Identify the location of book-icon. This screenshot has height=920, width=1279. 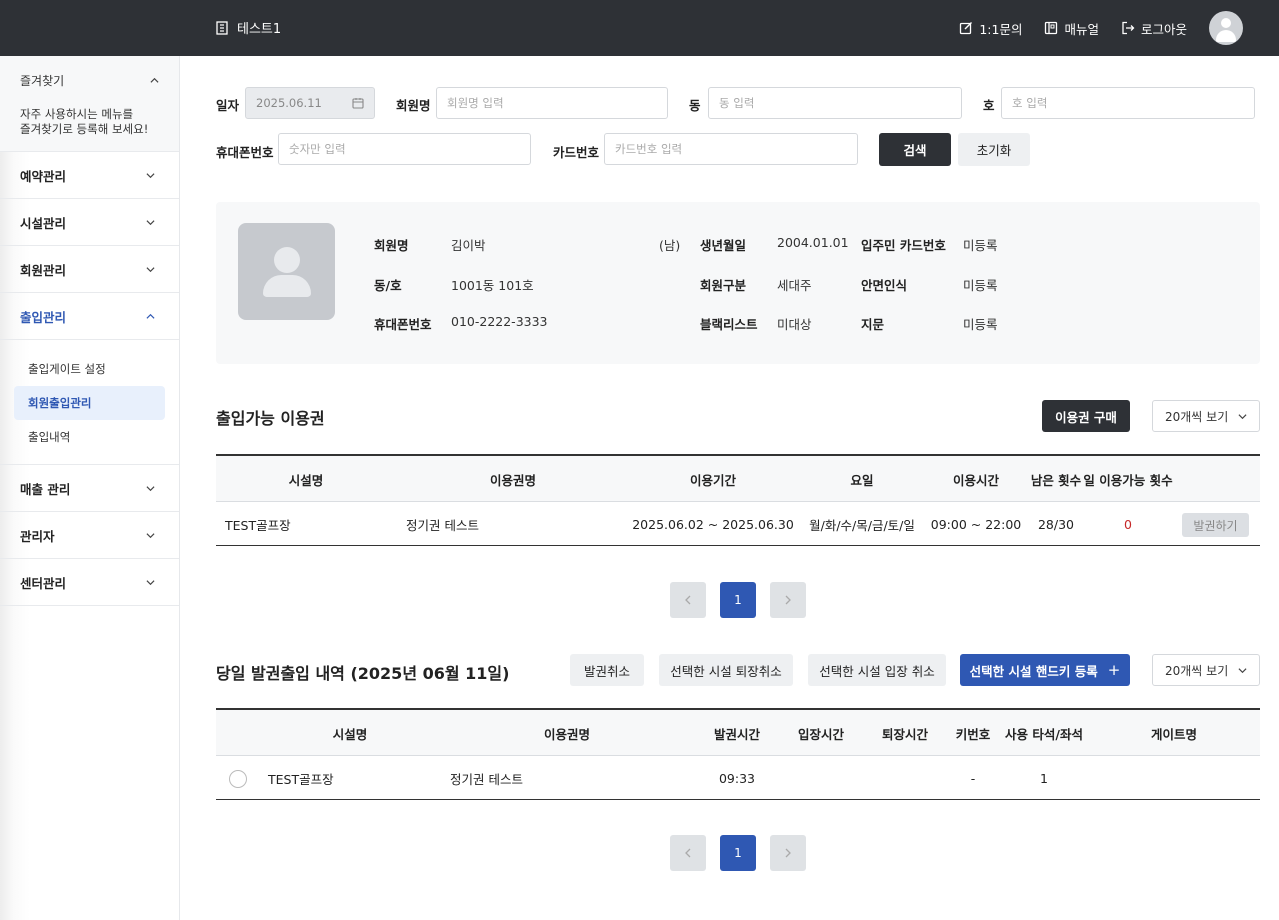
(1051, 28).